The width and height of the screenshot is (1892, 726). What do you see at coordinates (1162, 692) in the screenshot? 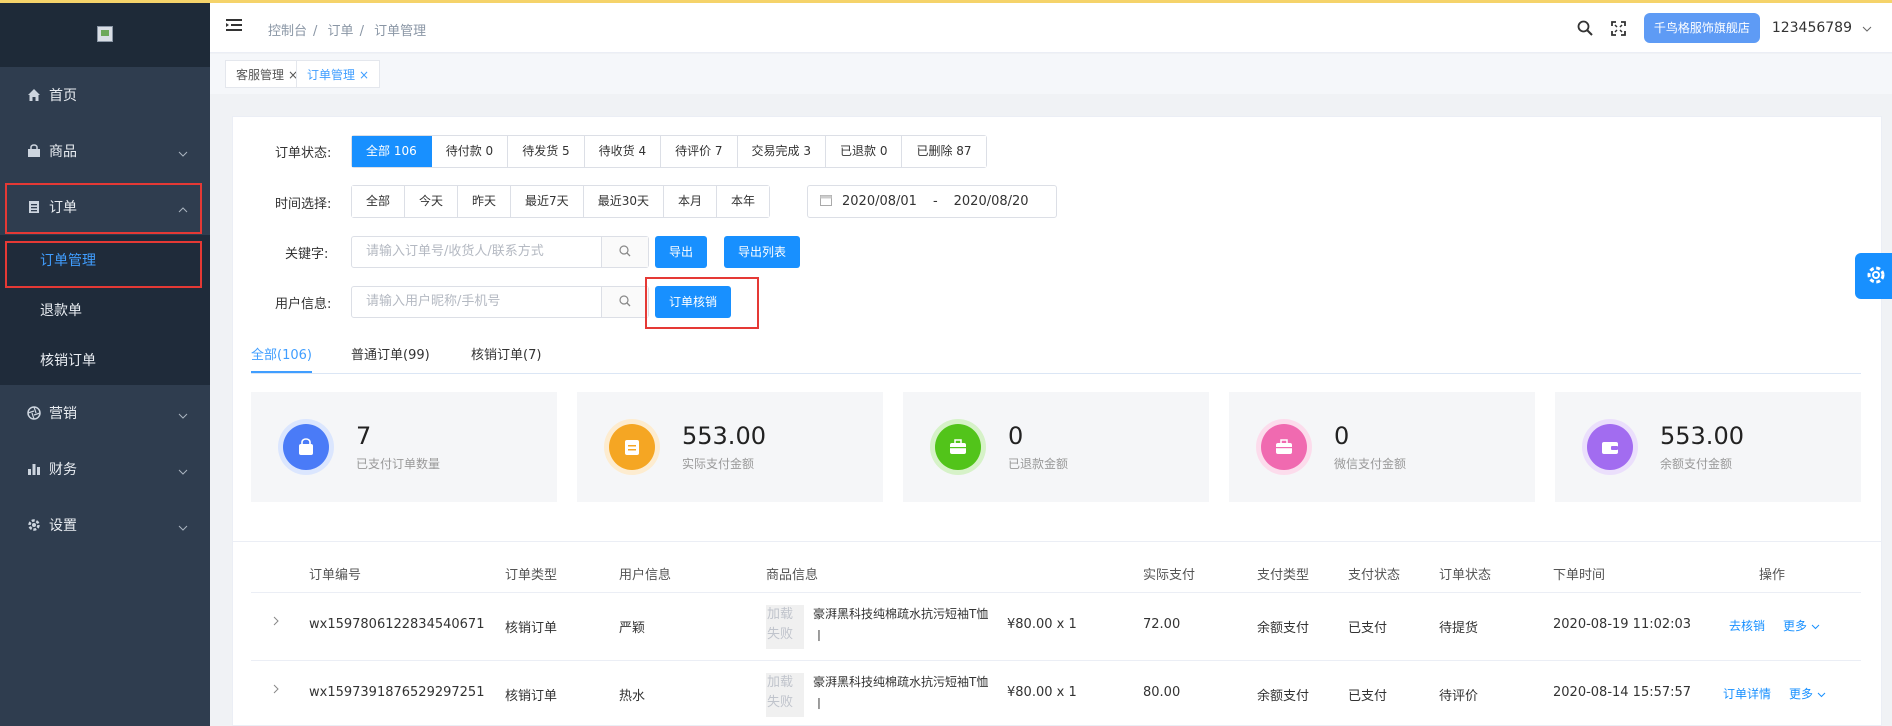
I see `paid-amount: 80.00` at bounding box center [1162, 692].